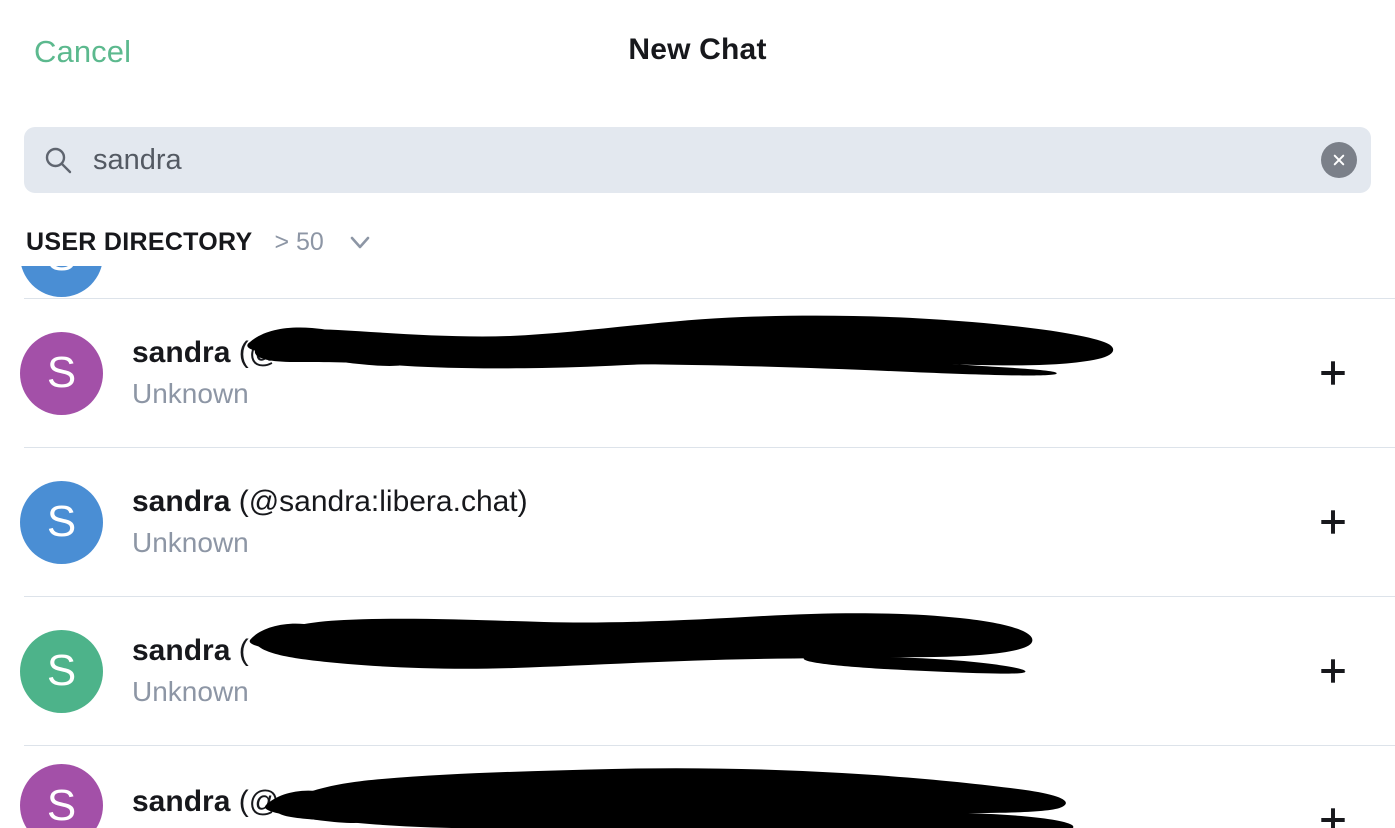 The image size is (1395, 828). Describe the element at coordinates (697, 242) in the screenshot. I see `user-directory-section-header: USER DIRECTORY > 50` at that location.